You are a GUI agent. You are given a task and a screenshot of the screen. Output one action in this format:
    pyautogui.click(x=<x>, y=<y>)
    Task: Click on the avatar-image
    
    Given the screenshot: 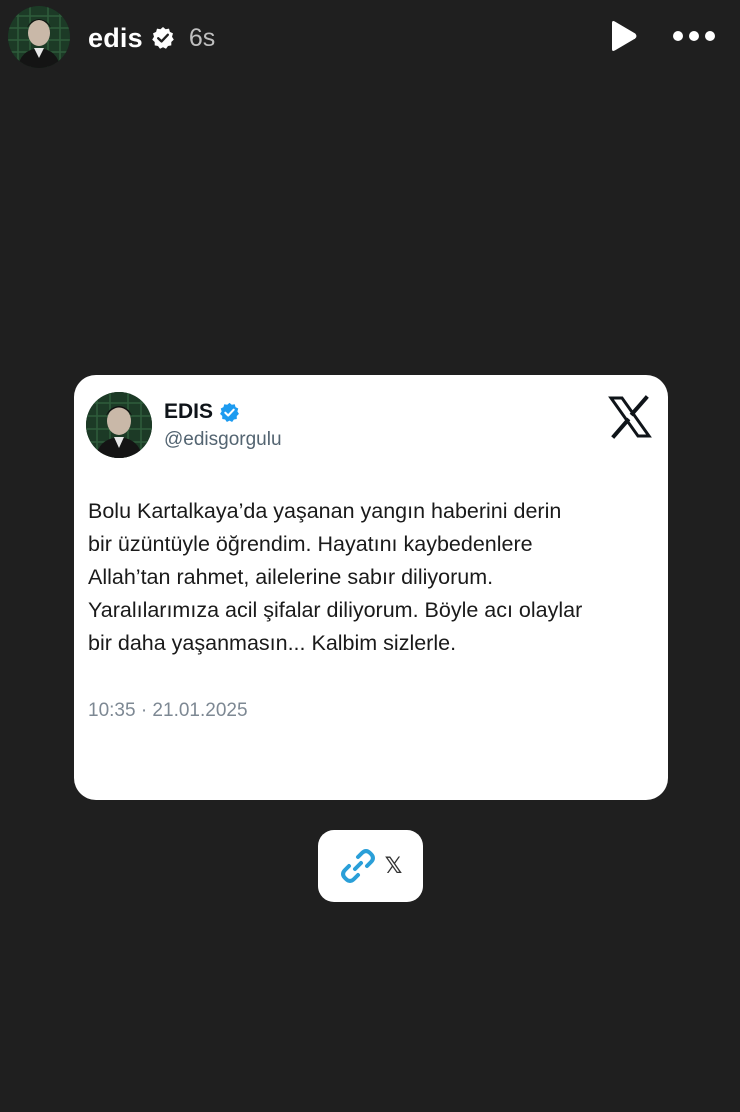 What is the action you would take?
    pyautogui.click(x=39, y=37)
    